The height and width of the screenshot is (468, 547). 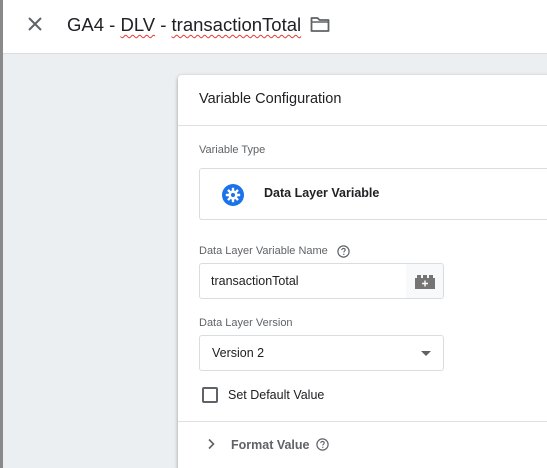 I want to click on divider, so click(x=362, y=125).